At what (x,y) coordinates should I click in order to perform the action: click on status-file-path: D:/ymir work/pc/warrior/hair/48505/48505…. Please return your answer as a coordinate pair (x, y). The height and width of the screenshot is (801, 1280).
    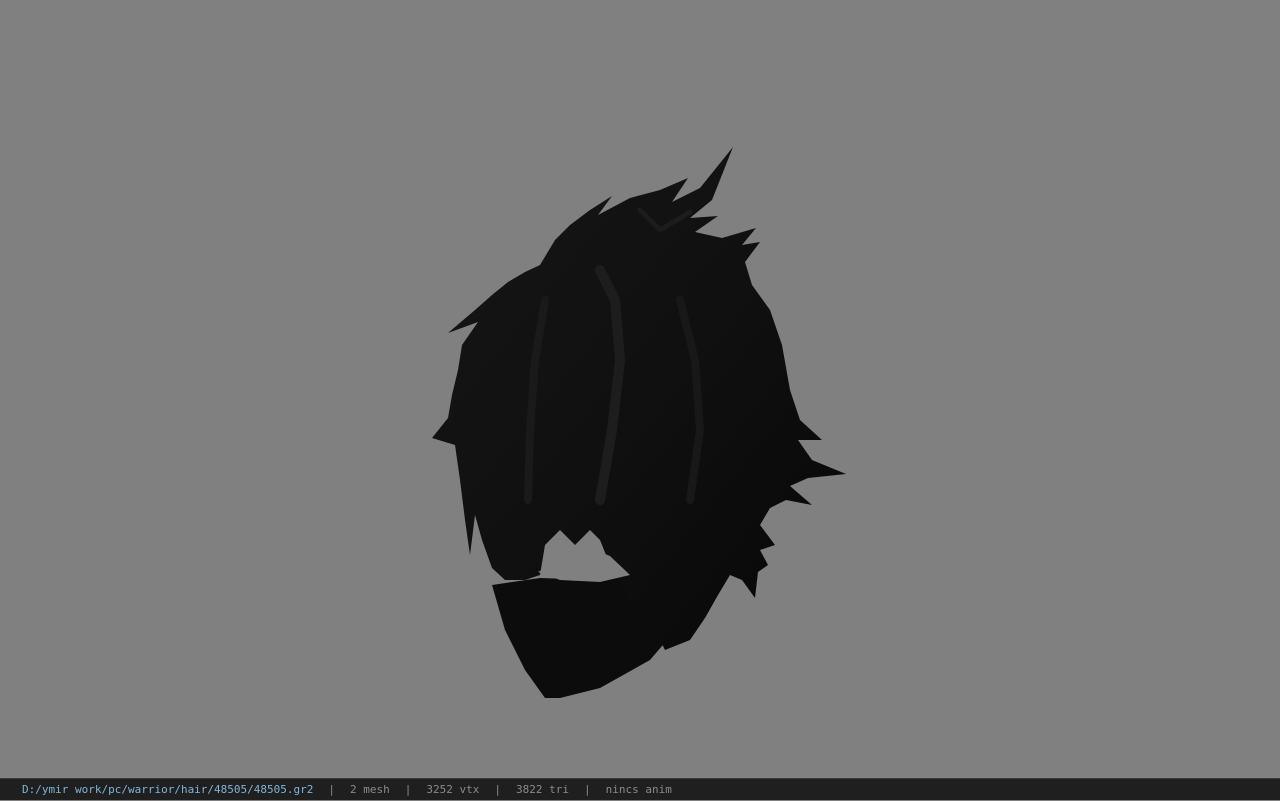
    Looking at the image, I should click on (168, 789).